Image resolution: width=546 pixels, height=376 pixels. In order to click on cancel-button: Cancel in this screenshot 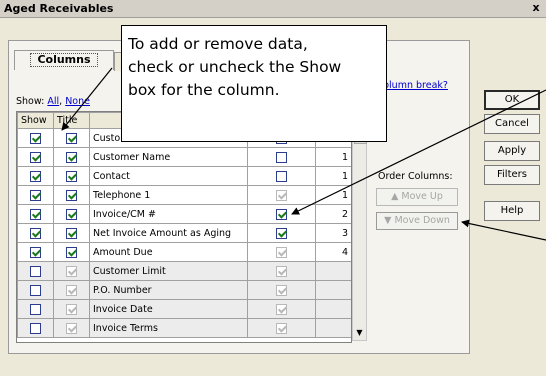, I will do `click(512, 124)`.